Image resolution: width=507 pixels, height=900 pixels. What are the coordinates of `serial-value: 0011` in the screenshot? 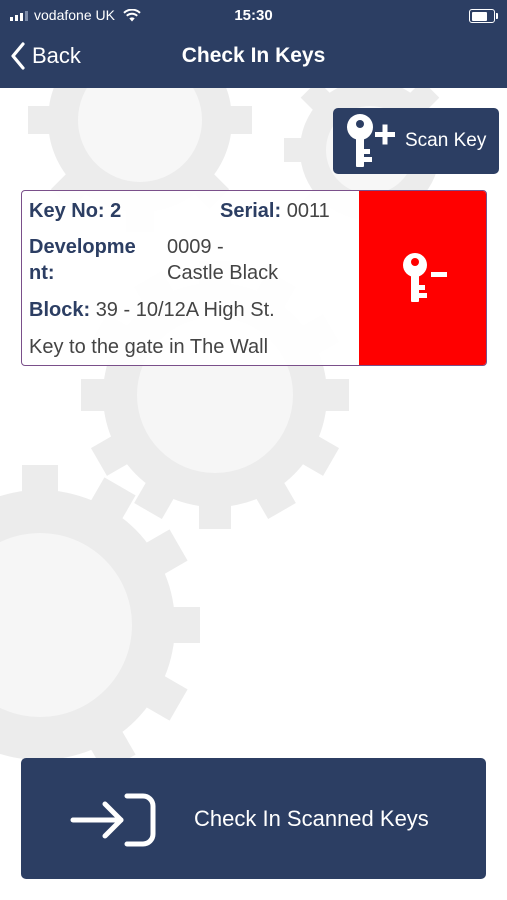 It's located at (308, 211).